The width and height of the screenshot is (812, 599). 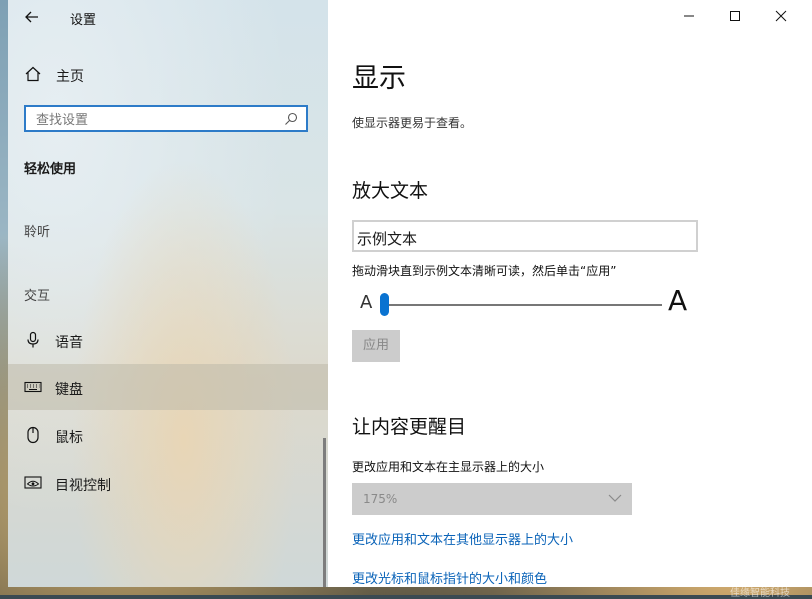 I want to click on close-icon, so click(x=781, y=16).